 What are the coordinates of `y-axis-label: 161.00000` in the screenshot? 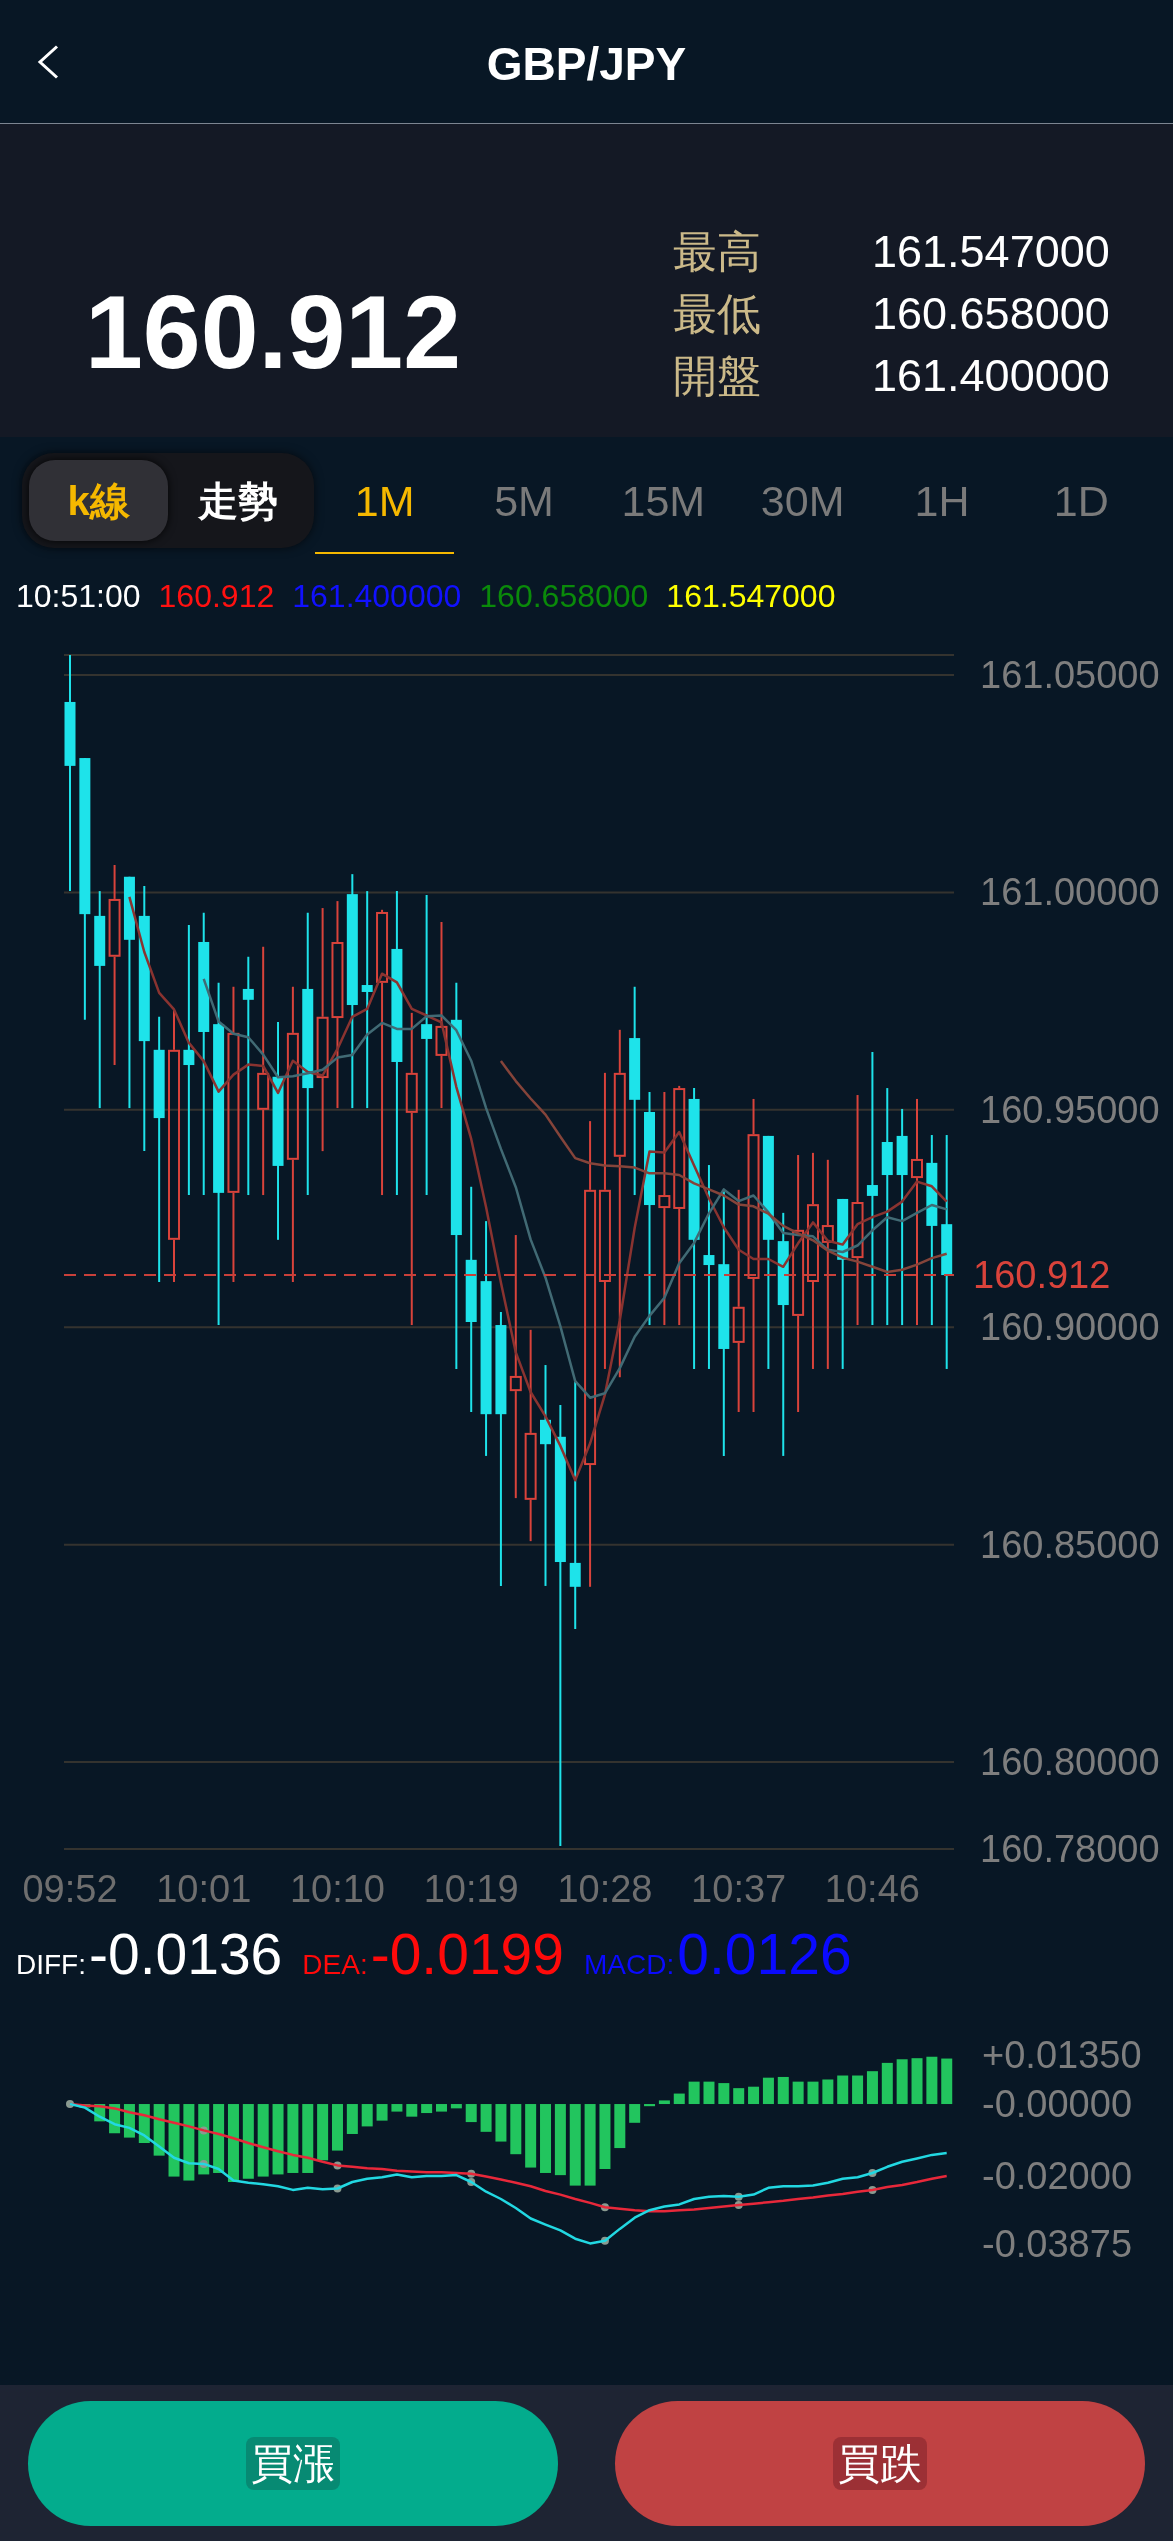 It's located at (1070, 892).